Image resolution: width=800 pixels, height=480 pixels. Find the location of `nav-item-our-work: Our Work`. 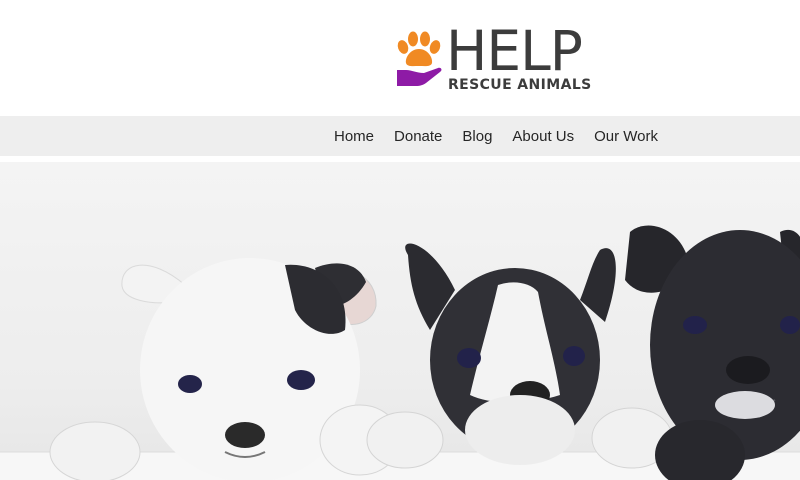

nav-item-our-work: Our Work is located at coordinates (626, 136).